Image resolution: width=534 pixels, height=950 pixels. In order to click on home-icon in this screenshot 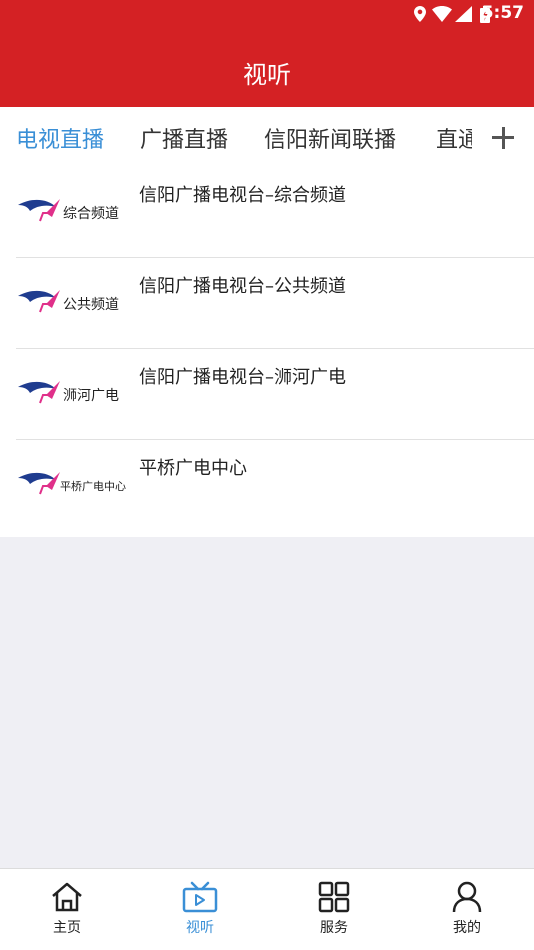, I will do `click(67, 897)`.